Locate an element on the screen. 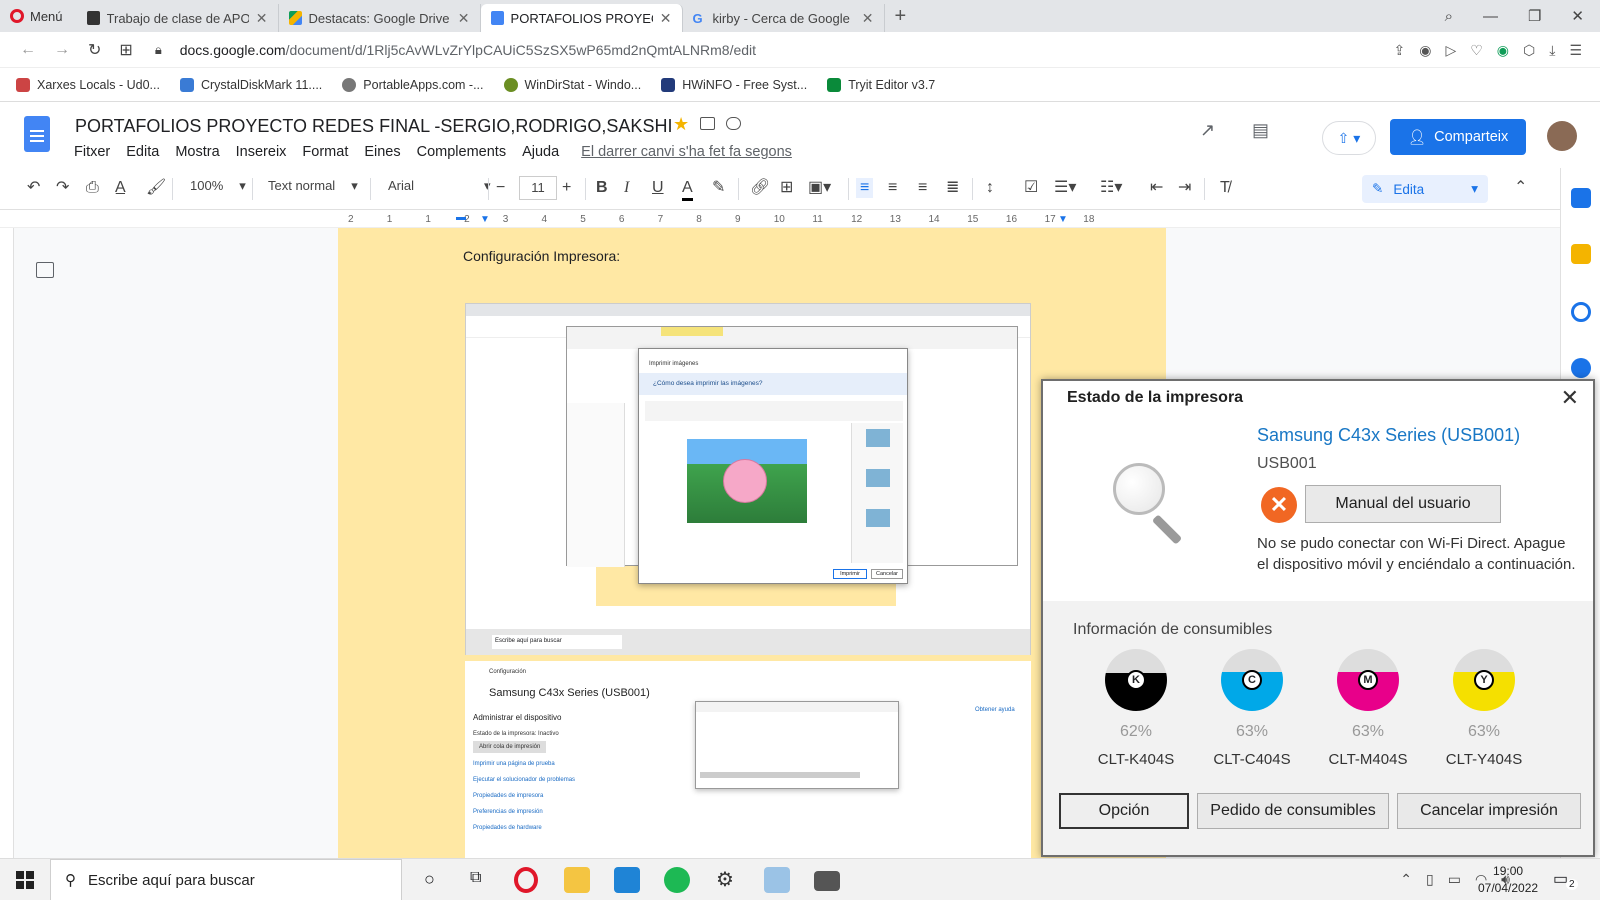  file-explorer-icon is located at coordinates (577, 880).